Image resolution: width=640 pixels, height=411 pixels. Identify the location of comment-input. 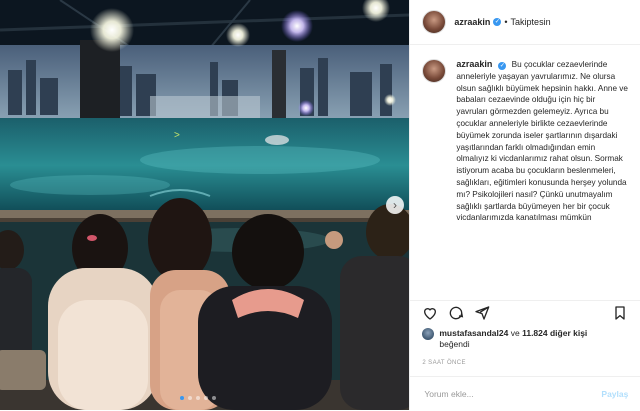
(504, 394).